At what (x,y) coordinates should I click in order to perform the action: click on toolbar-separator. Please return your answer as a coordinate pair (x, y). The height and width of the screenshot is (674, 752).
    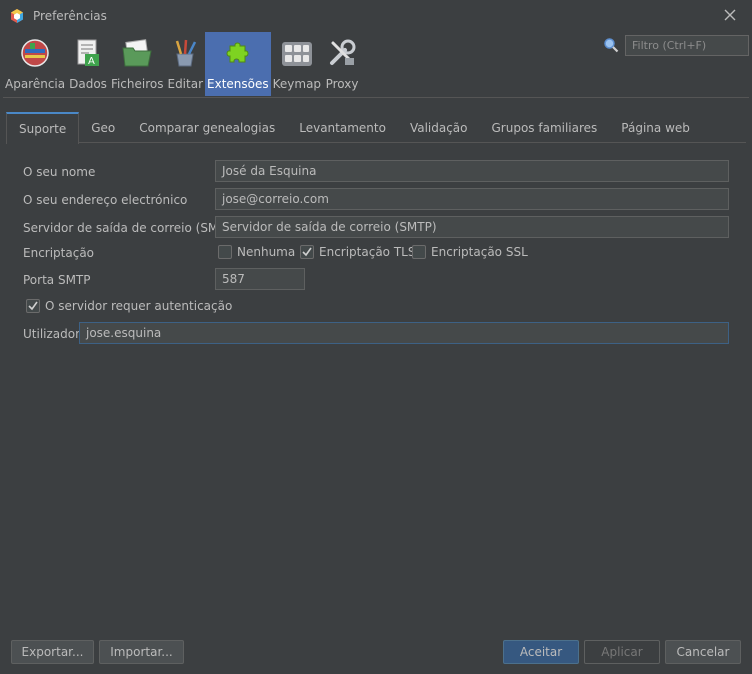
    Looking at the image, I should click on (376, 97).